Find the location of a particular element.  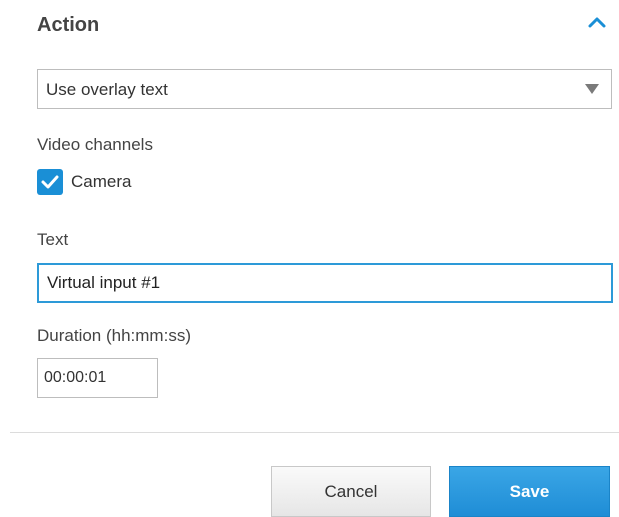

video-channels-label: Video channels is located at coordinates (95, 144).